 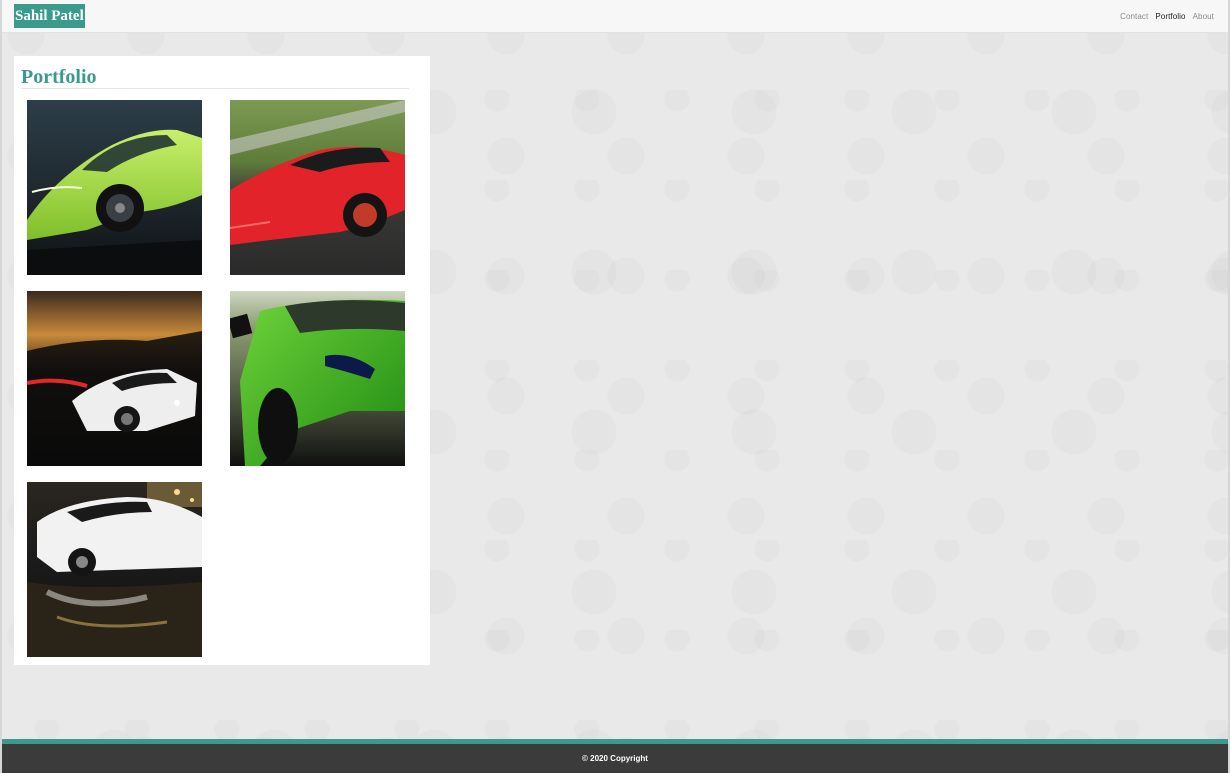 I want to click on top-navbar: Sahil Patel Contact Portfolio About, so click(x=615, y=16).